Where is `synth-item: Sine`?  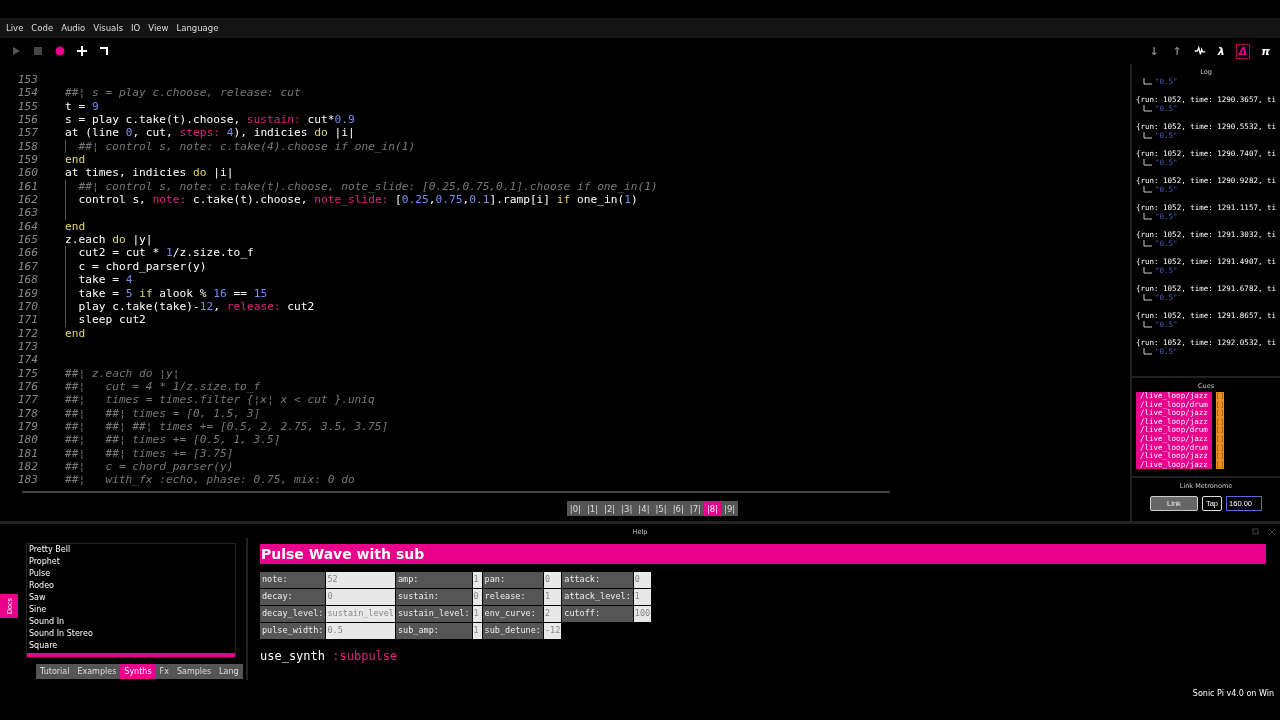
synth-item: Sine is located at coordinates (132, 610).